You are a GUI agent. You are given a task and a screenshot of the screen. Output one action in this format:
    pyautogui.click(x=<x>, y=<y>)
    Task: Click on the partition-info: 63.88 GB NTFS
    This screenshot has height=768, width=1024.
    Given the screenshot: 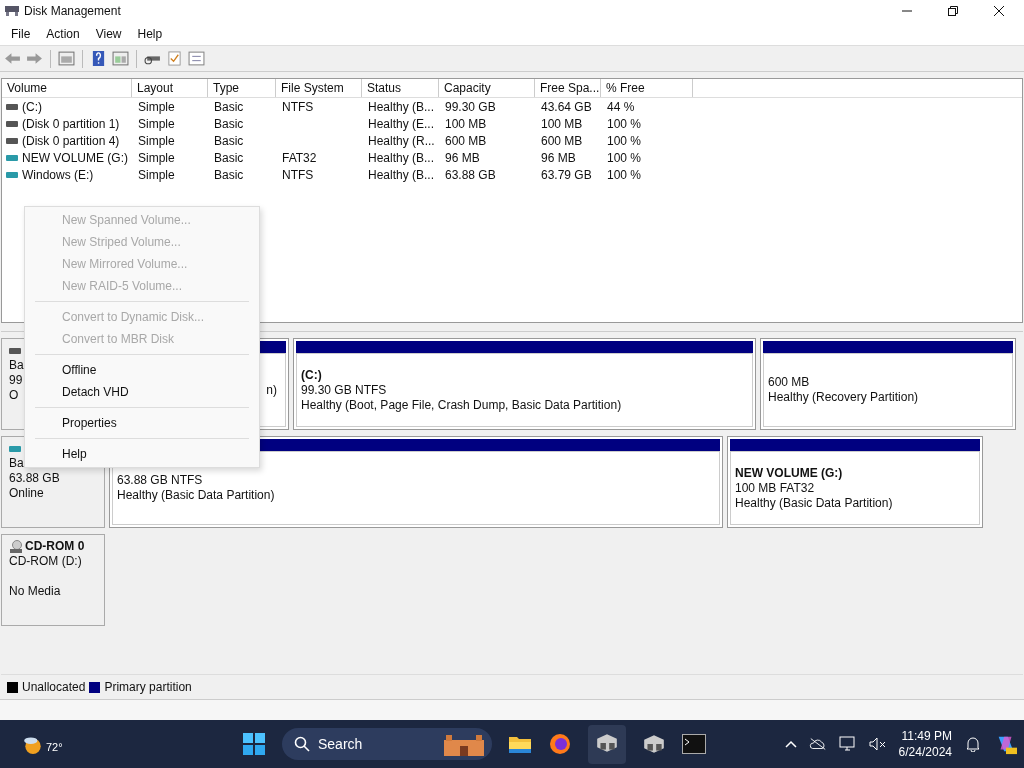 What is the action you would take?
    pyautogui.click(x=160, y=480)
    